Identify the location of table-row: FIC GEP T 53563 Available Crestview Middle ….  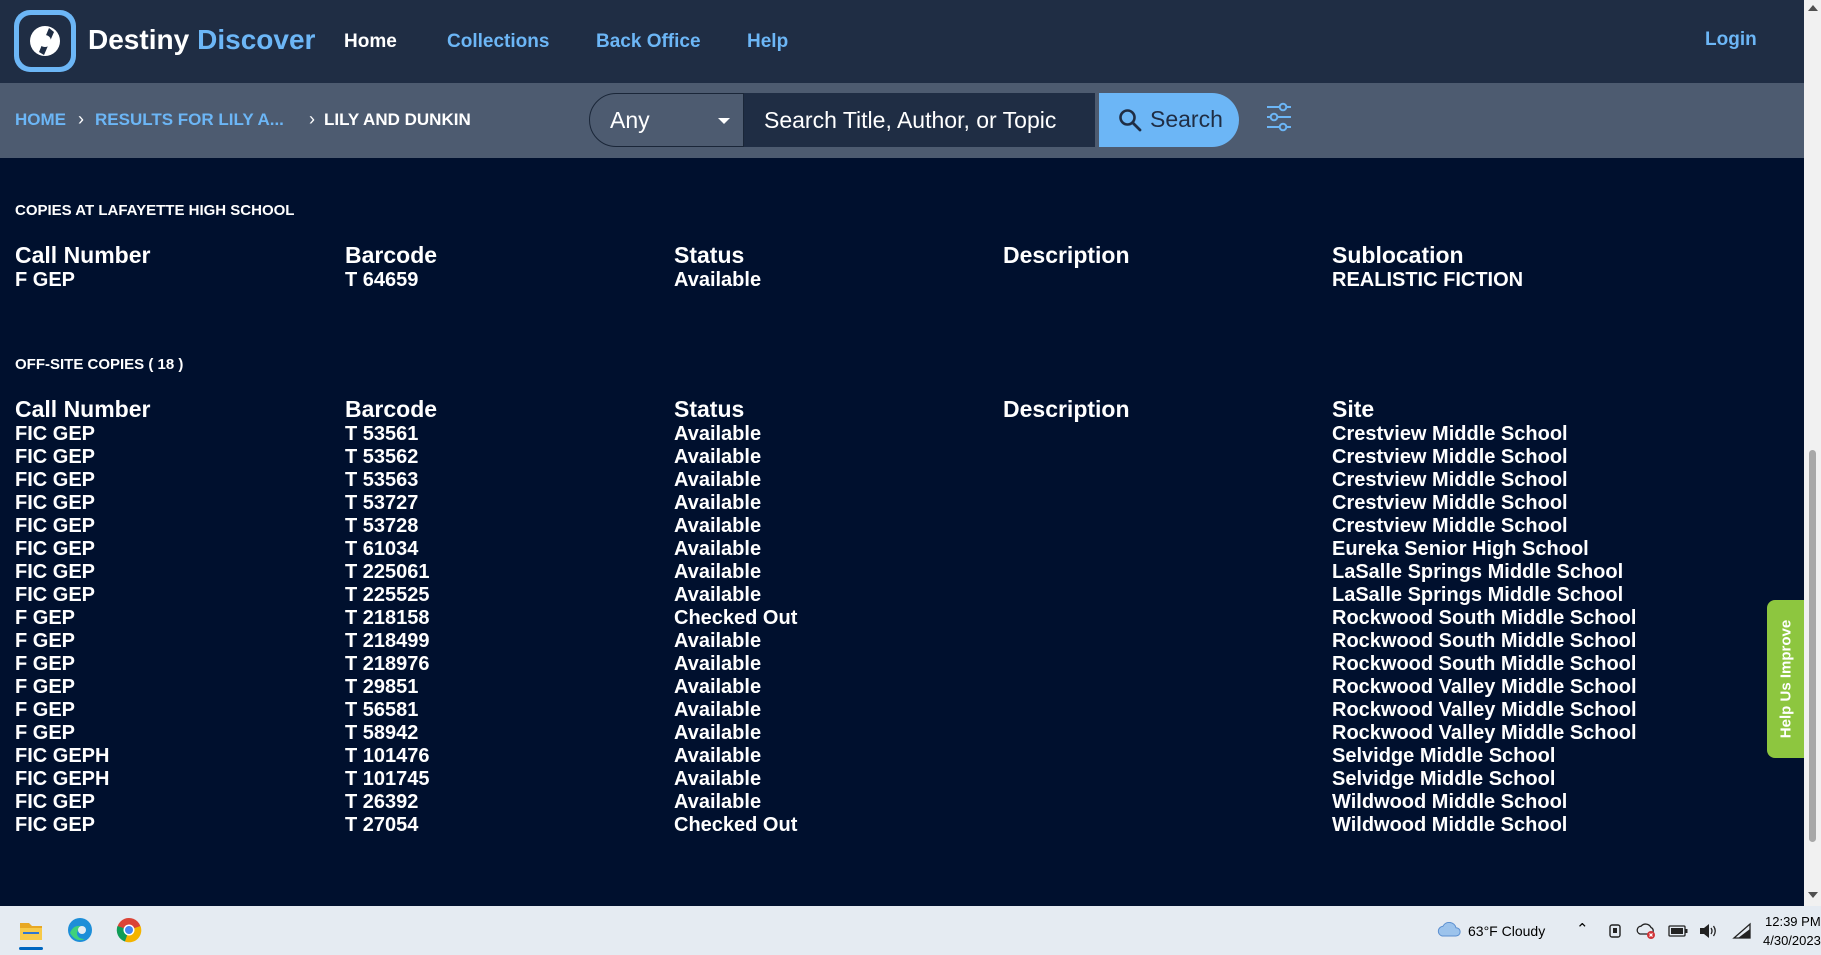
(850, 480).